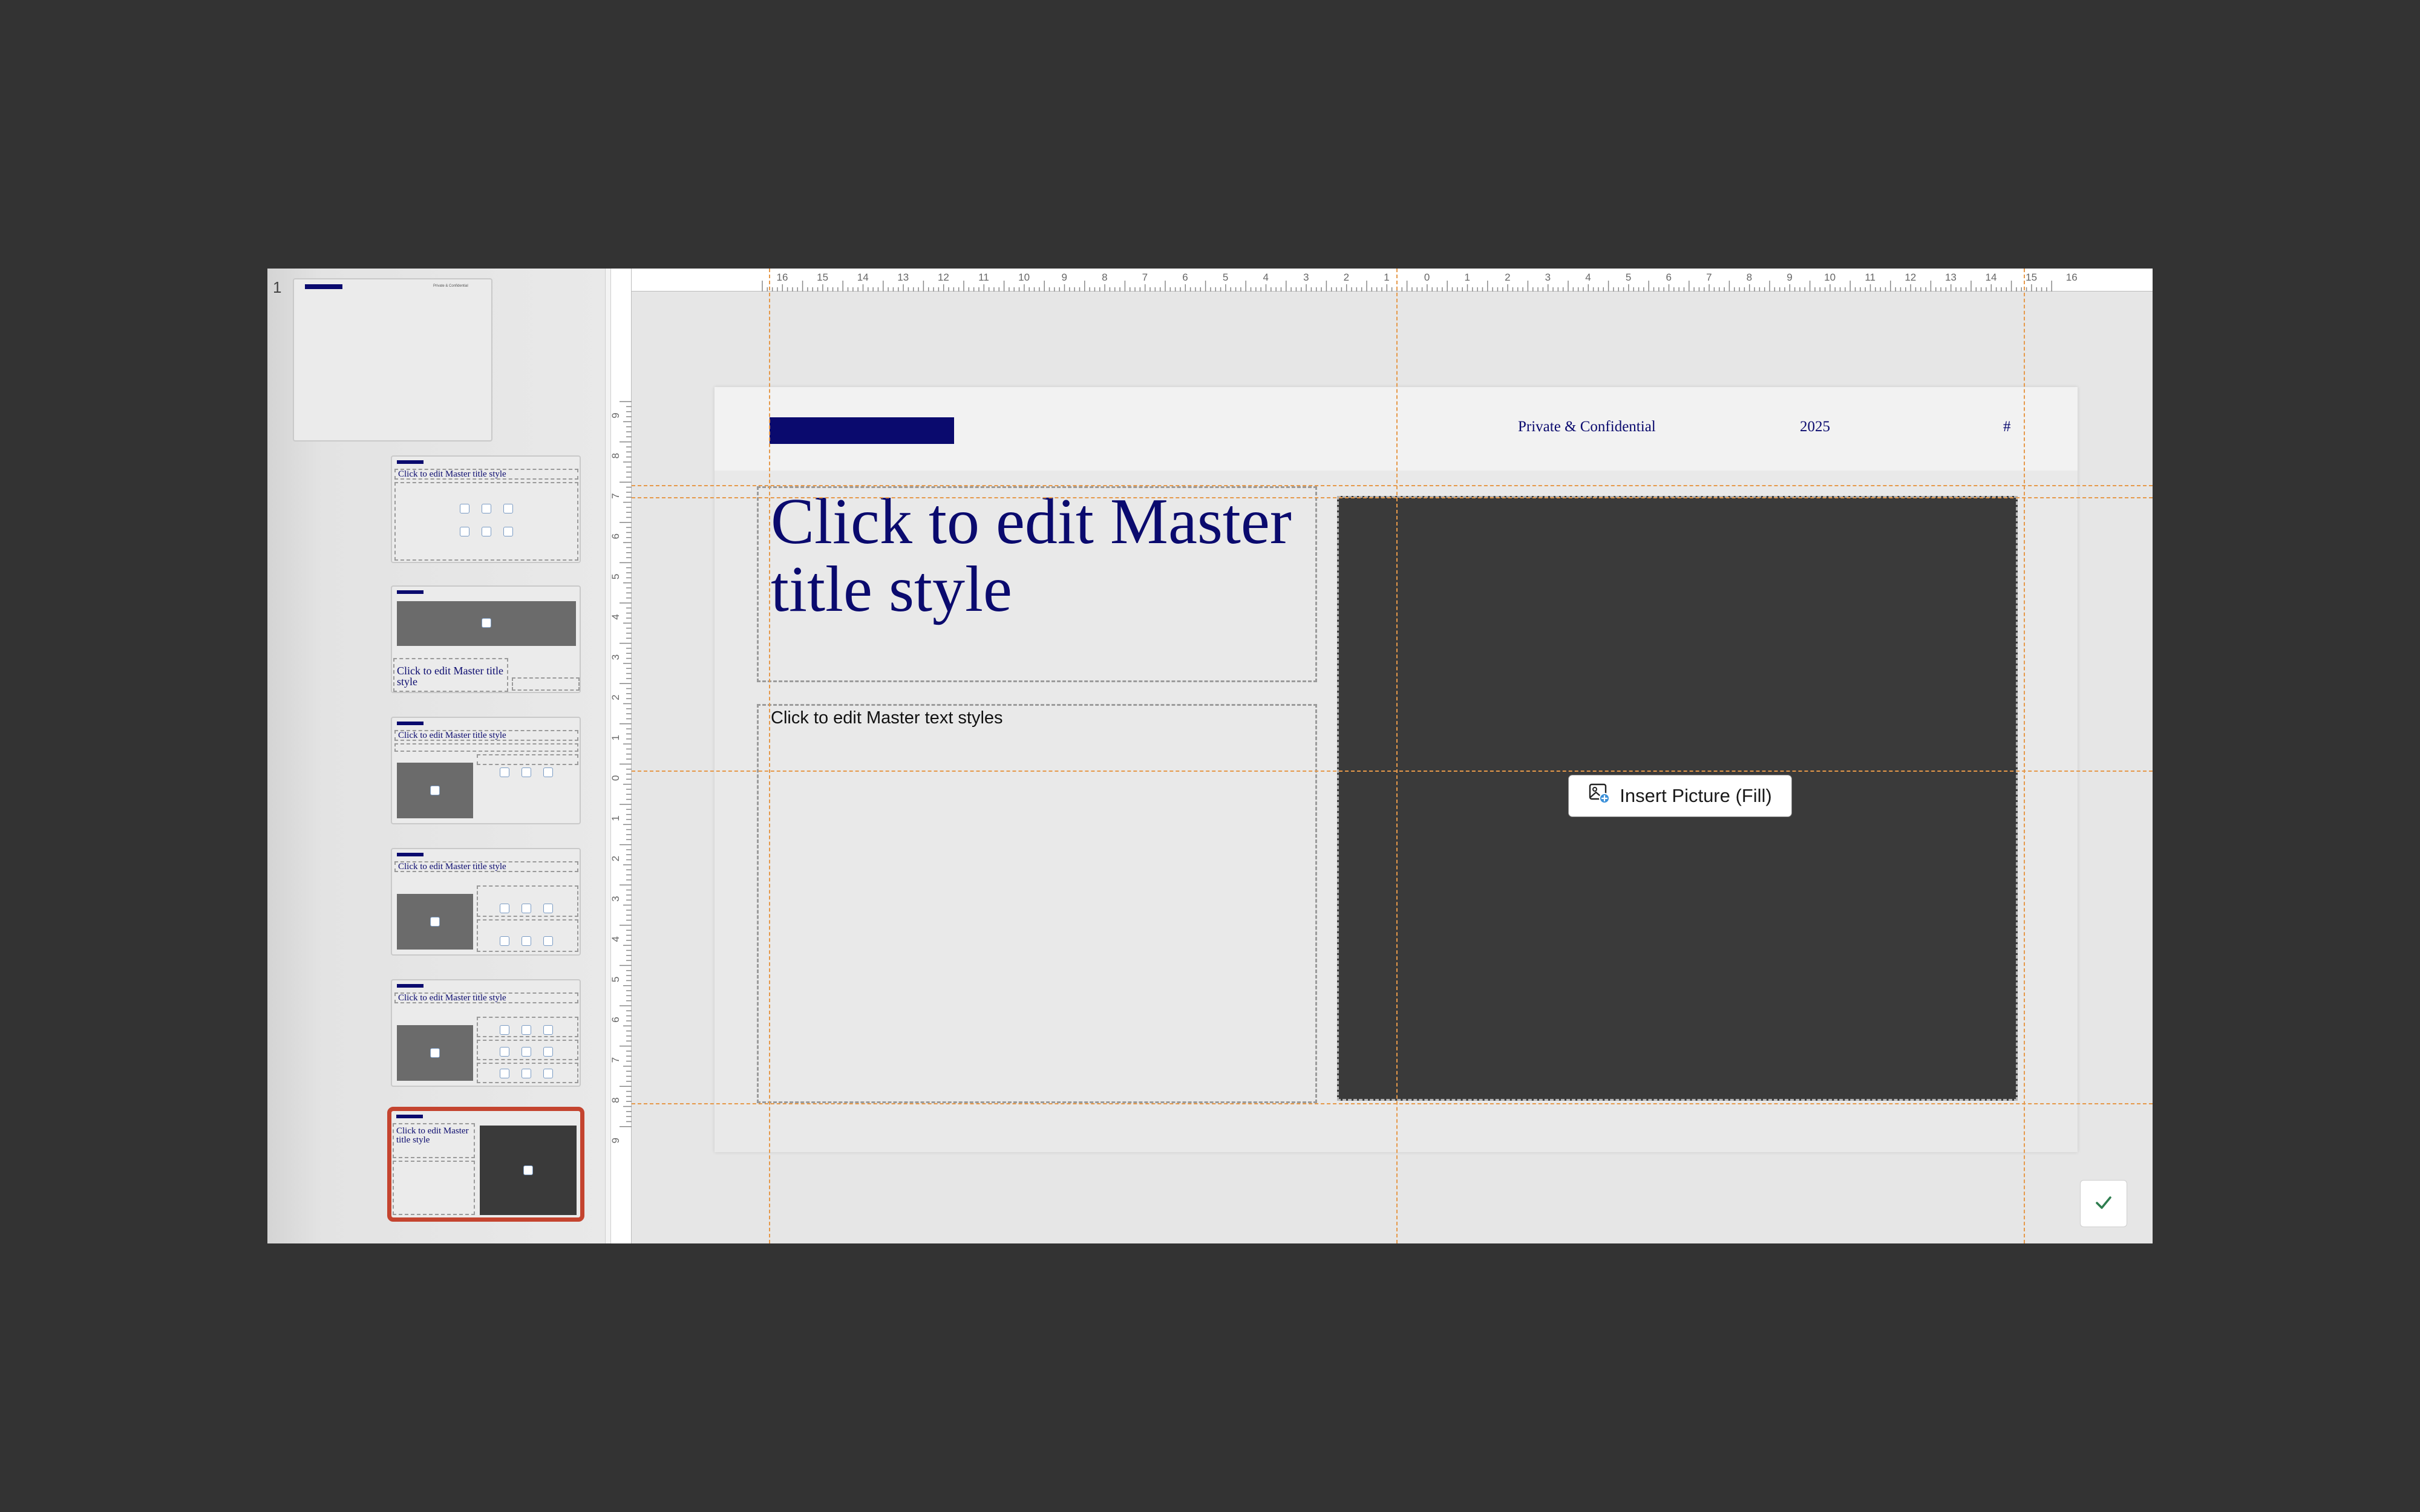 The width and height of the screenshot is (2420, 1512). I want to click on header-confidential-text: Private & Confidential, so click(1587, 427).